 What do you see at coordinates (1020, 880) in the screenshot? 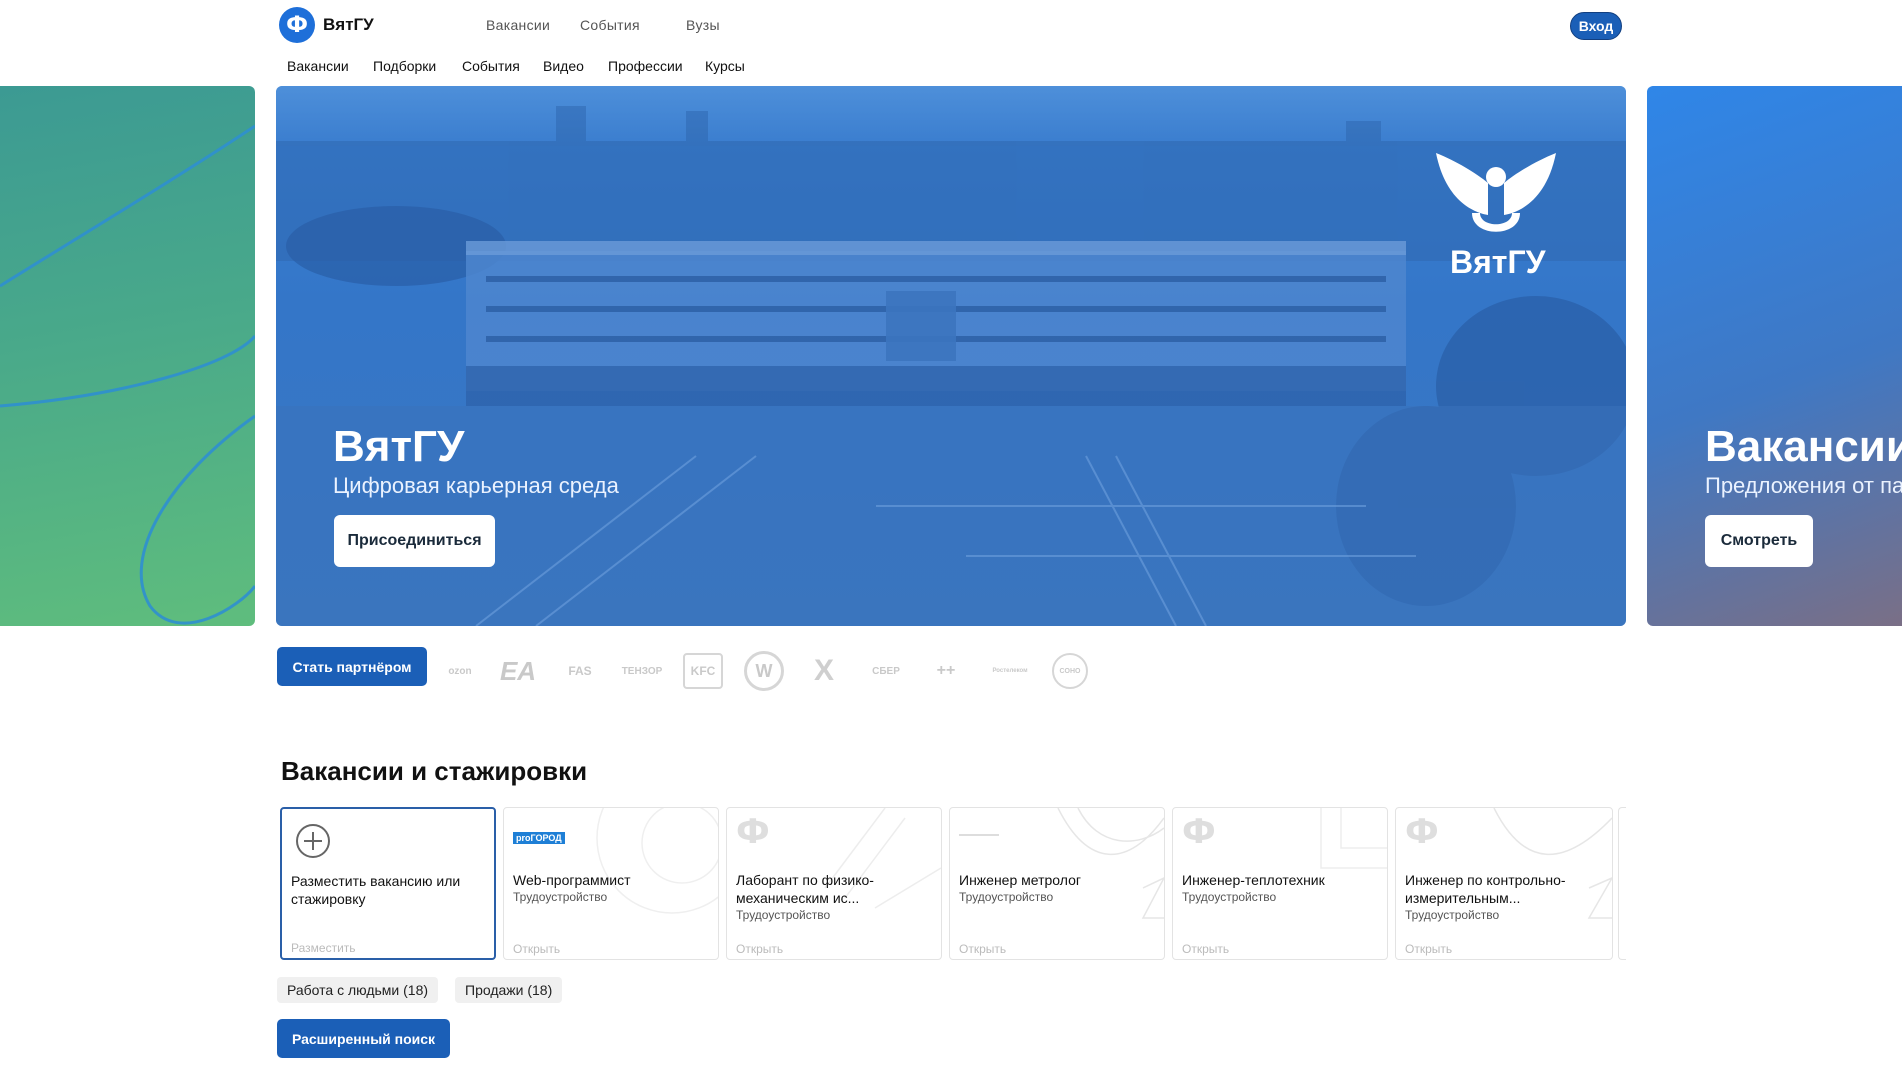
I see `vacancy-title: Инженер метролог` at bounding box center [1020, 880].